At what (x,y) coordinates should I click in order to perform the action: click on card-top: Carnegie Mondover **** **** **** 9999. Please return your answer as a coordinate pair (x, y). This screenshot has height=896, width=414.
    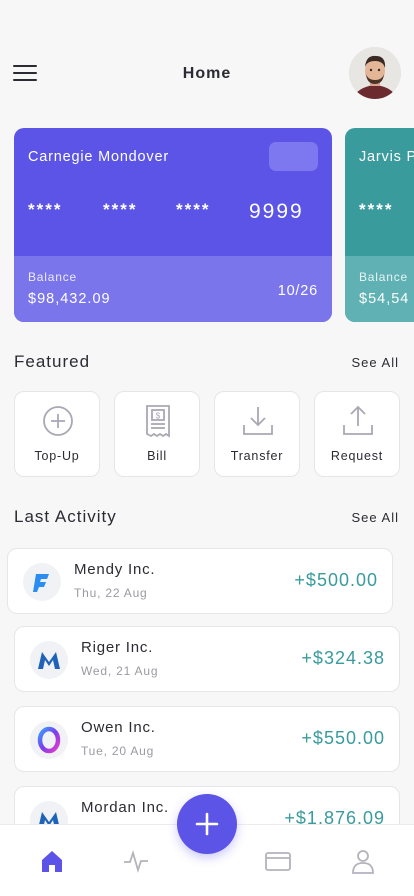
    Looking at the image, I should click on (173, 192).